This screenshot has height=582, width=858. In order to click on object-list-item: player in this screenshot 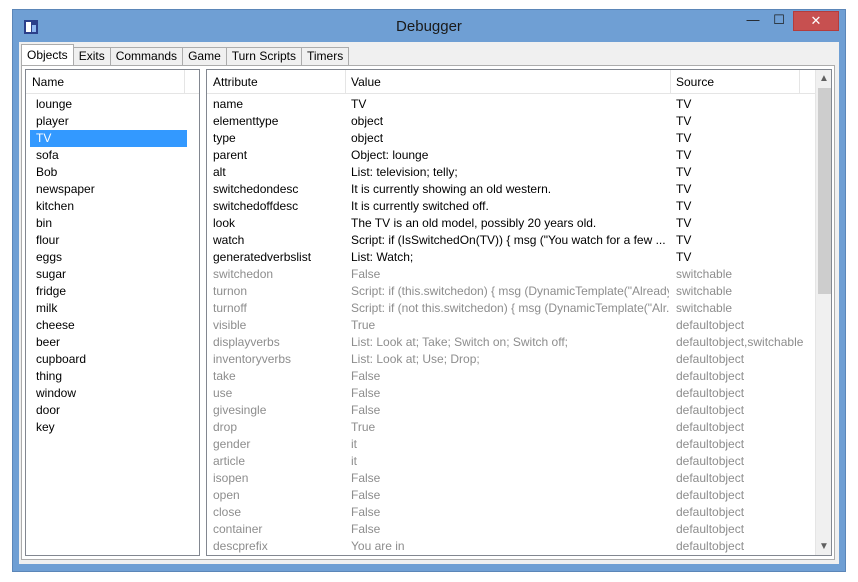, I will do `click(108, 121)`.